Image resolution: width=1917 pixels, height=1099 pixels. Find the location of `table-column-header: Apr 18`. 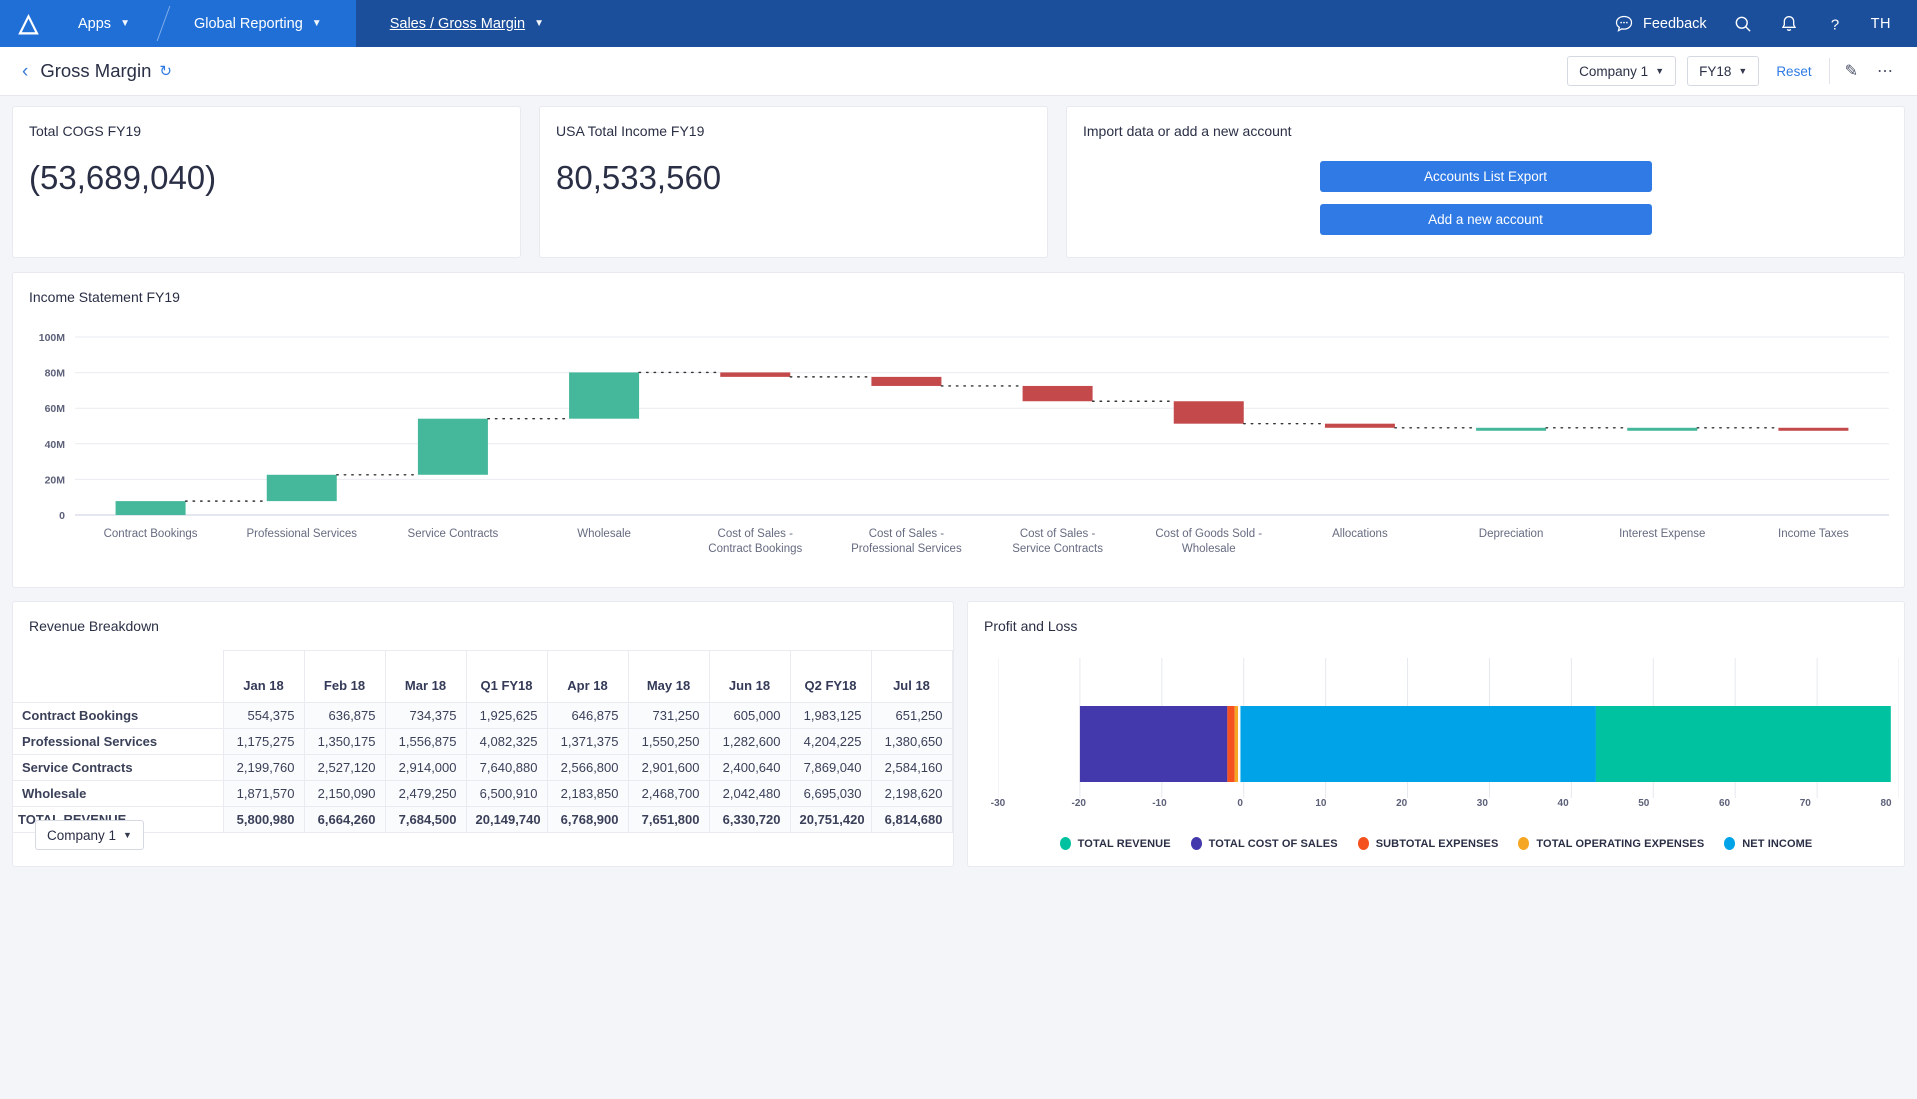

table-column-header: Apr 18 is located at coordinates (587, 676).